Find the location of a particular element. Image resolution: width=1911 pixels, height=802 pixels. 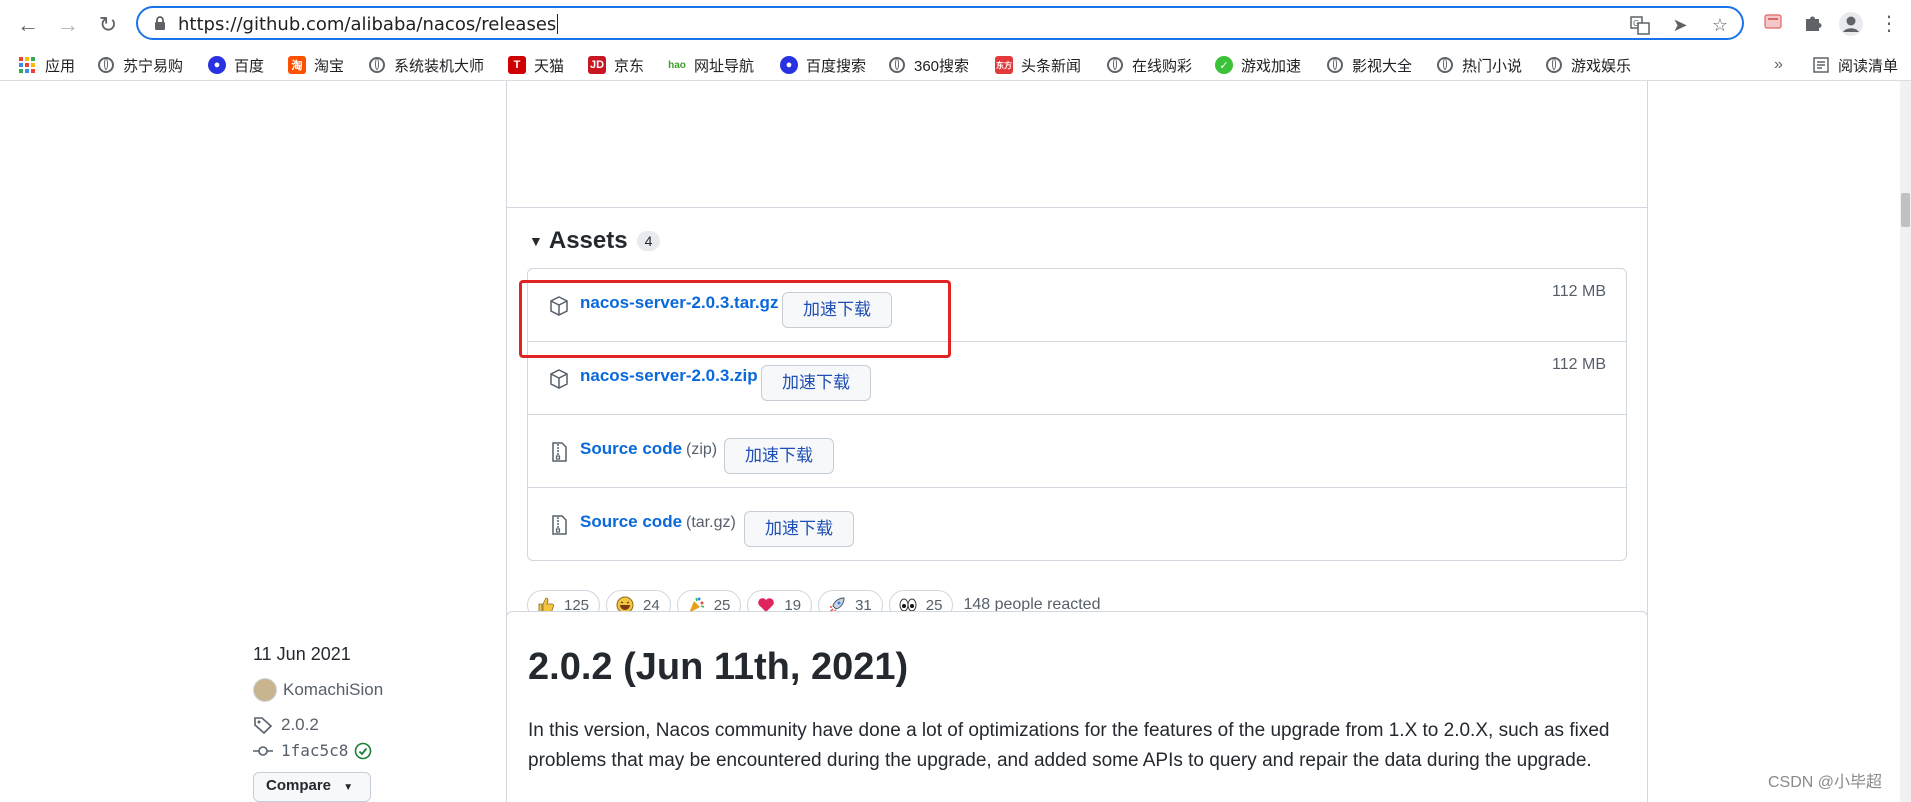

bookmark-novels: 热门小说 is located at coordinates (1479, 65).